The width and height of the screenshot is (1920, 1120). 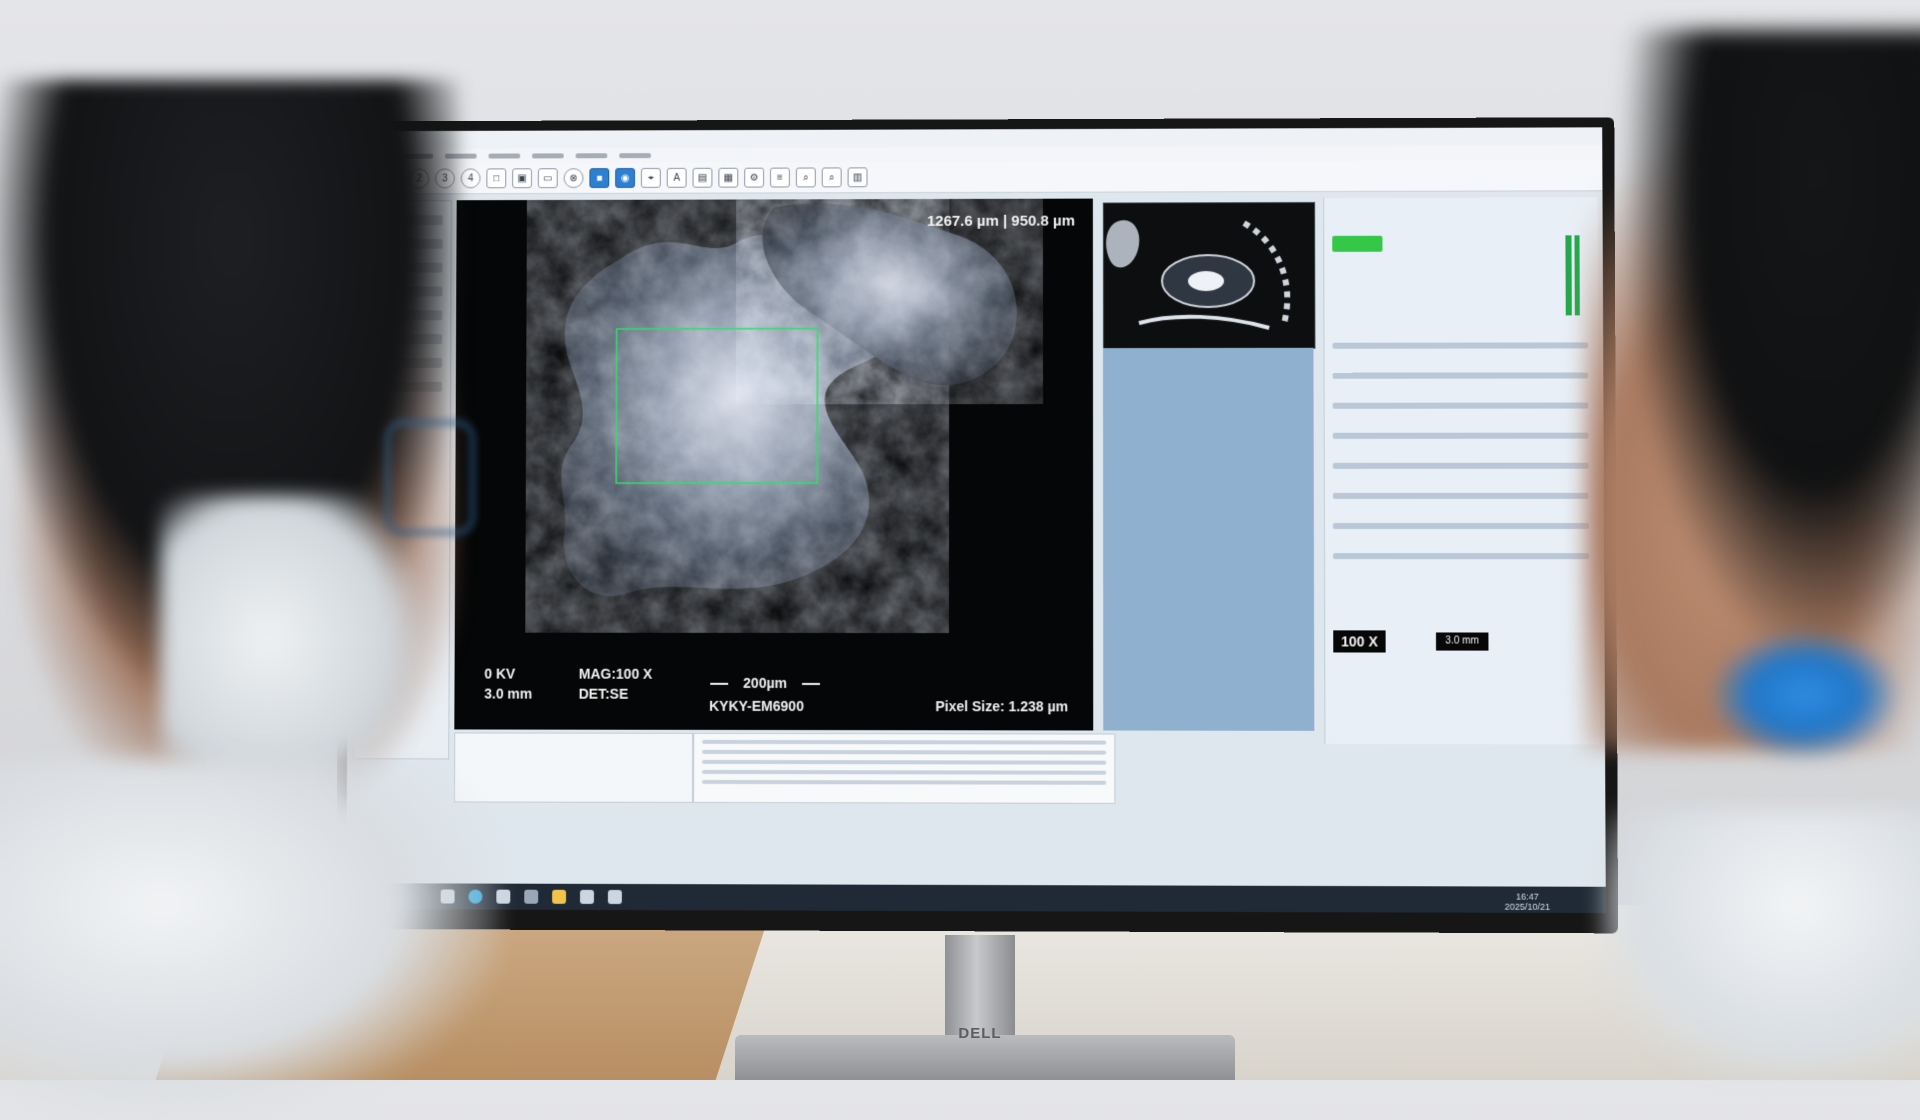 What do you see at coordinates (976, 177) in the screenshot?
I see `toolbar: ⌂ 1 2 3 4 □ ▣ ▭ ⊗ ■ ◉ ⌖ A ▤ ▦ ⚙ ≡ ⌕ ⌕ ▥` at bounding box center [976, 177].